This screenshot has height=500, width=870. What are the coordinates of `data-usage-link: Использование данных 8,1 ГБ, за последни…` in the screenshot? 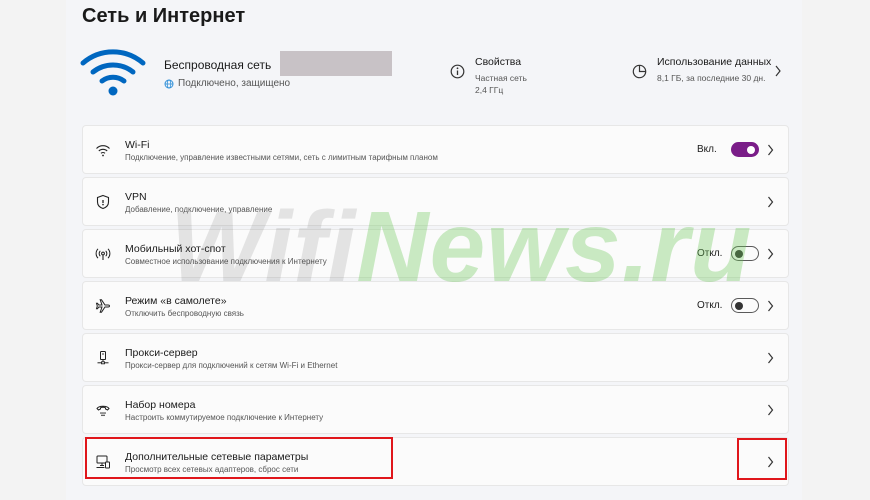 It's located at (701, 70).